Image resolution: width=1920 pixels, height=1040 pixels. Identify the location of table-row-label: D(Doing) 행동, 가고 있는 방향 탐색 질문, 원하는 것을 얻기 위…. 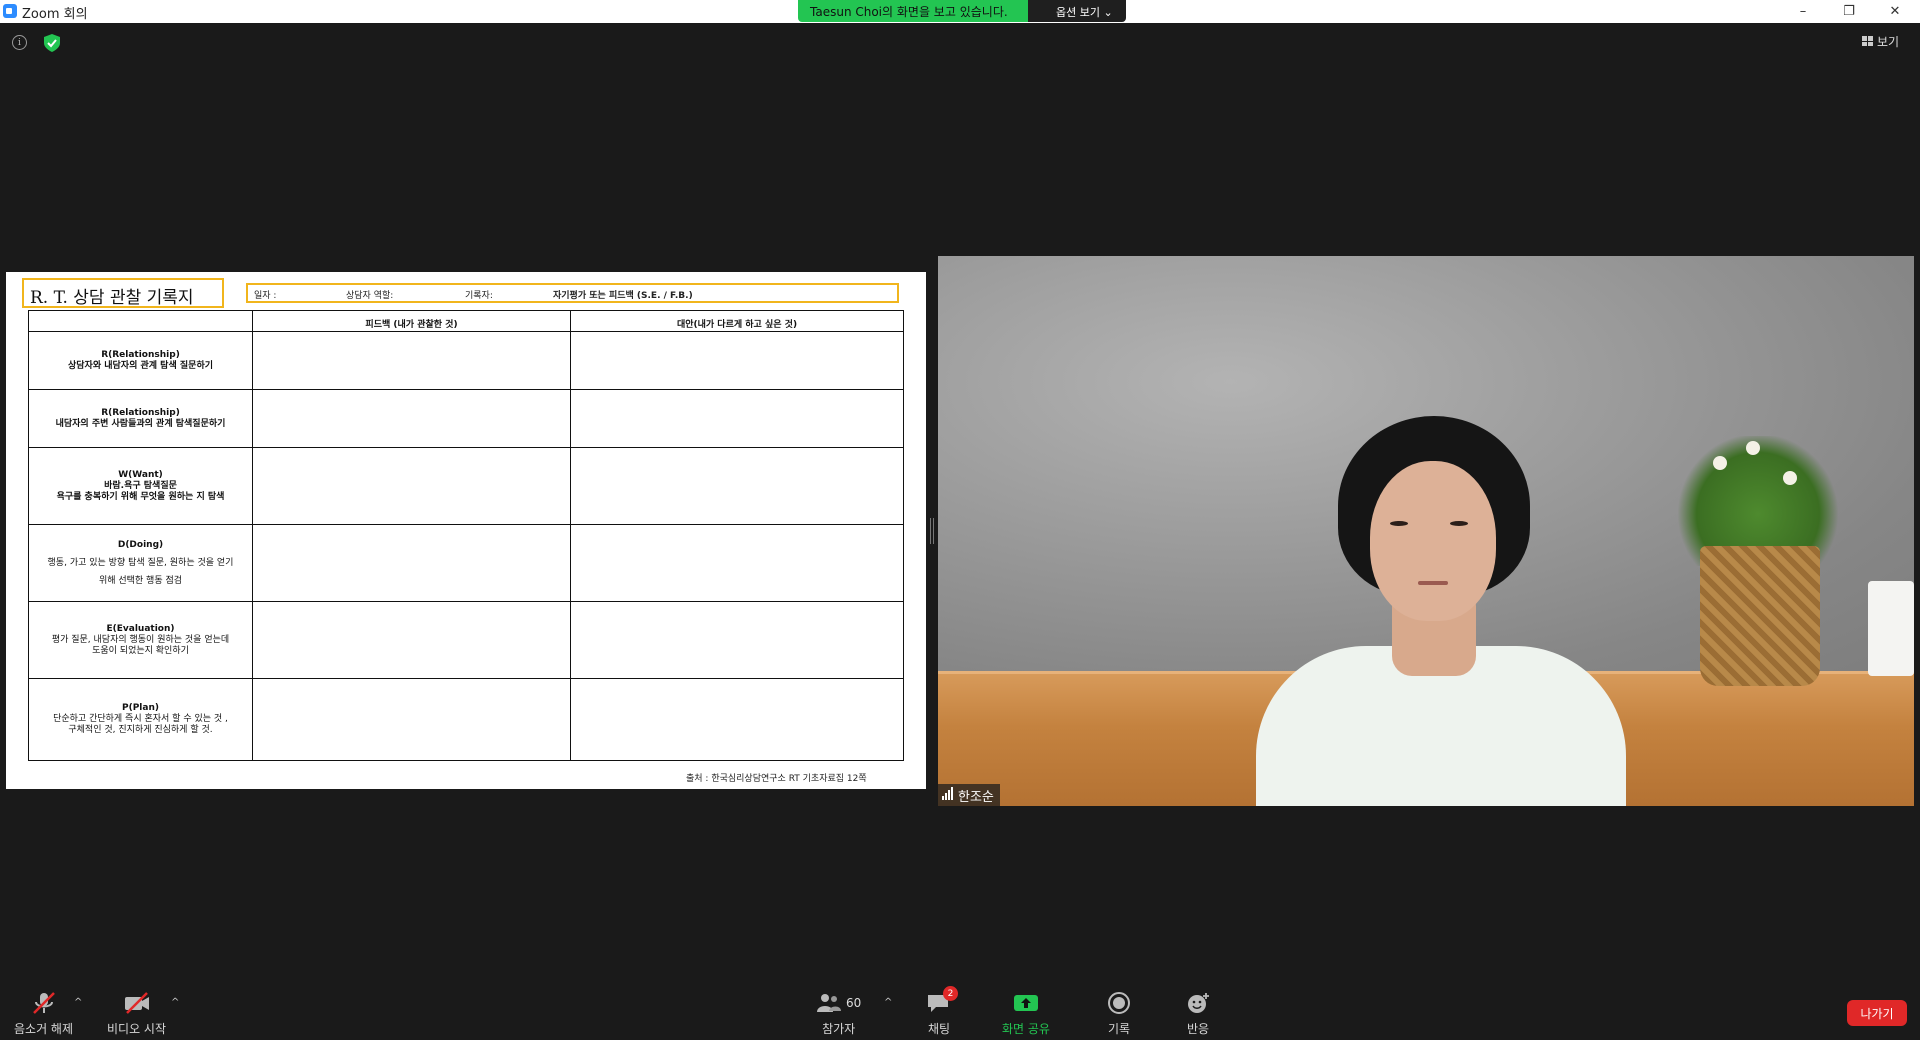
(140, 563).